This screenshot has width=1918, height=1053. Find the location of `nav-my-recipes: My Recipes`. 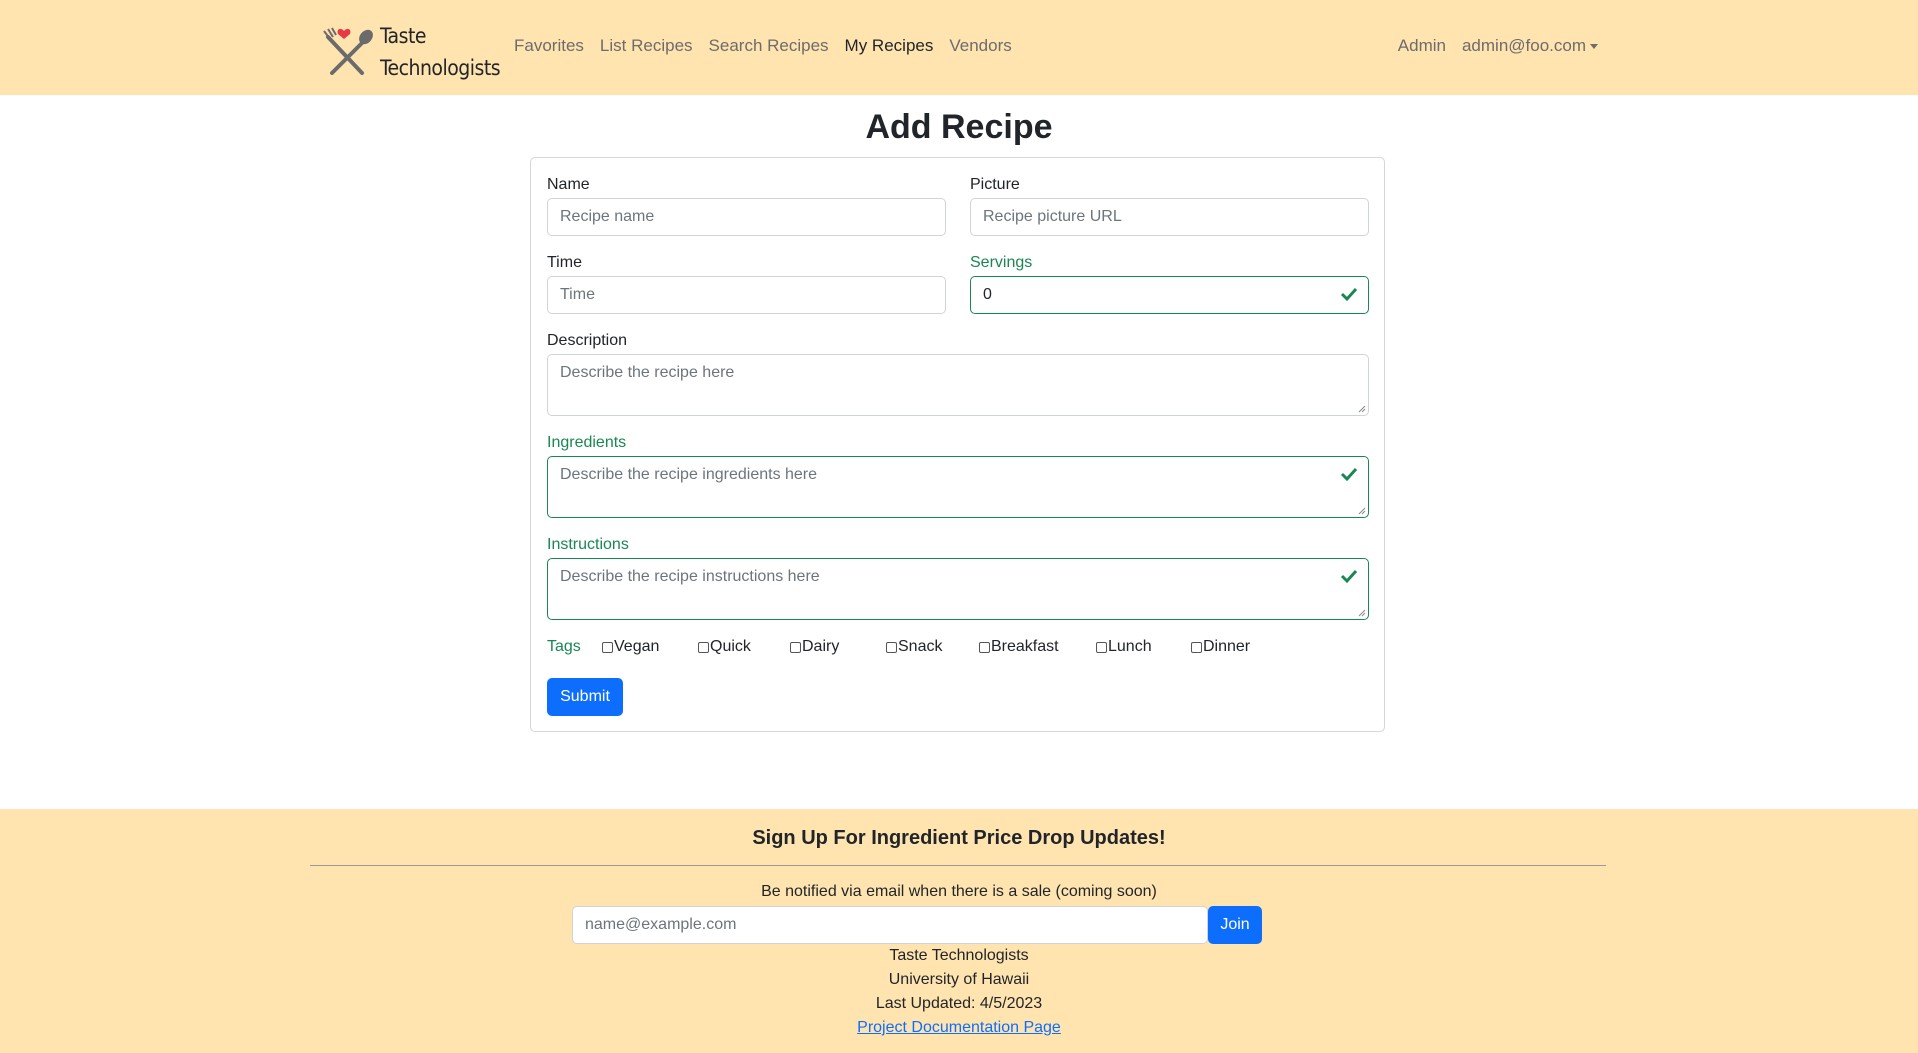

nav-my-recipes: My Recipes is located at coordinates (889, 46).